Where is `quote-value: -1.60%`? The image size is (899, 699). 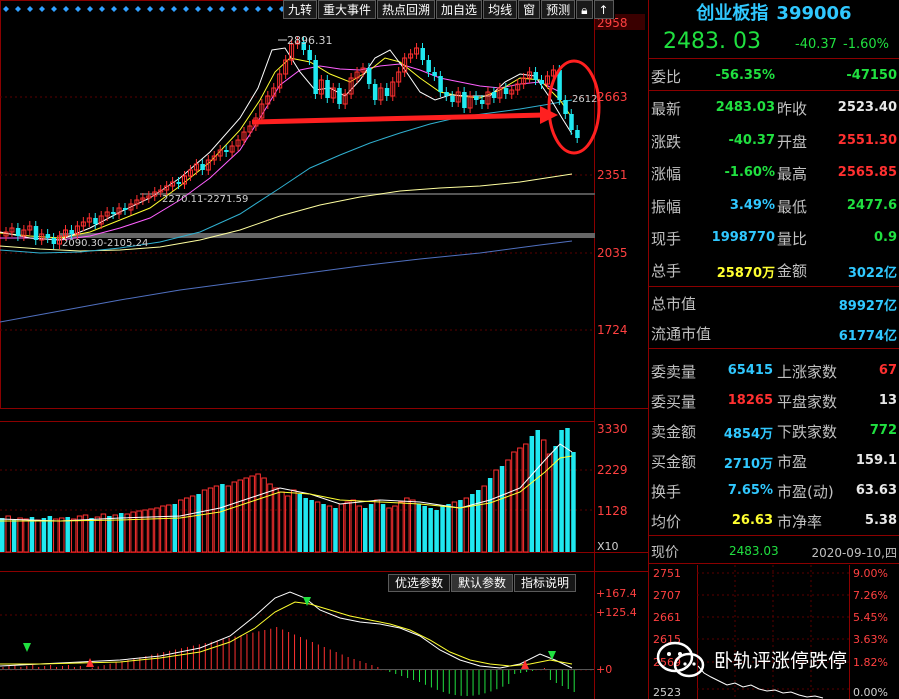 quote-value: -1.60% is located at coordinates (750, 173).